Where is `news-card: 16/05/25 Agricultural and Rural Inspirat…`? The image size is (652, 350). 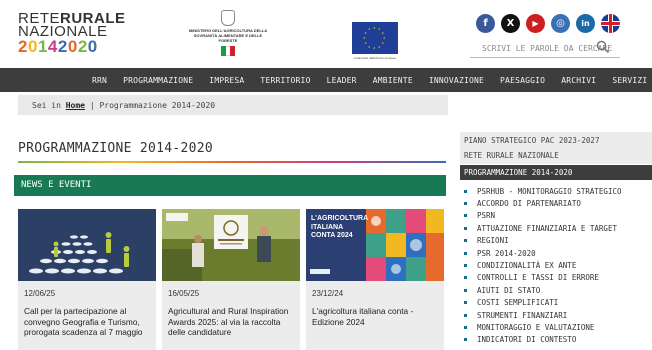 news-card: 16/05/25 Agricultural and Rural Inspirat… is located at coordinates (231, 279).